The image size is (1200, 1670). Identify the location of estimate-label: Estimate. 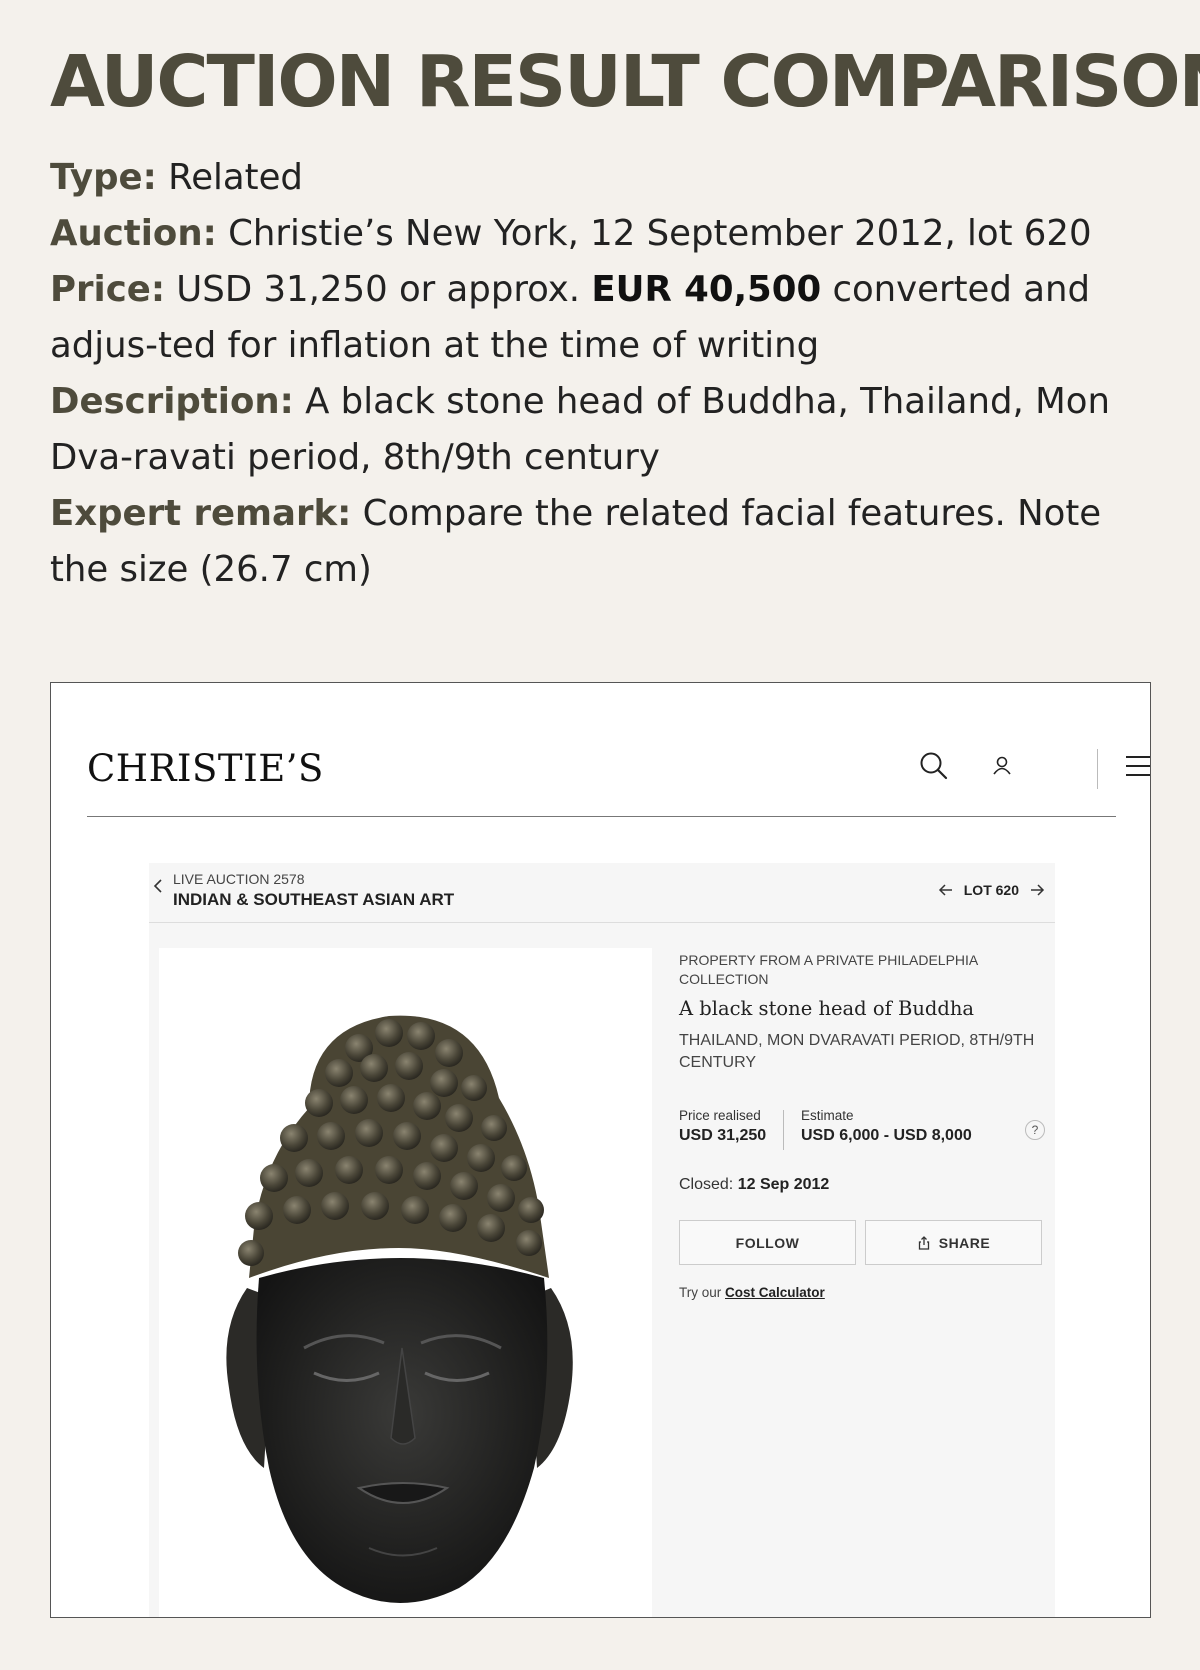
(827, 1115).